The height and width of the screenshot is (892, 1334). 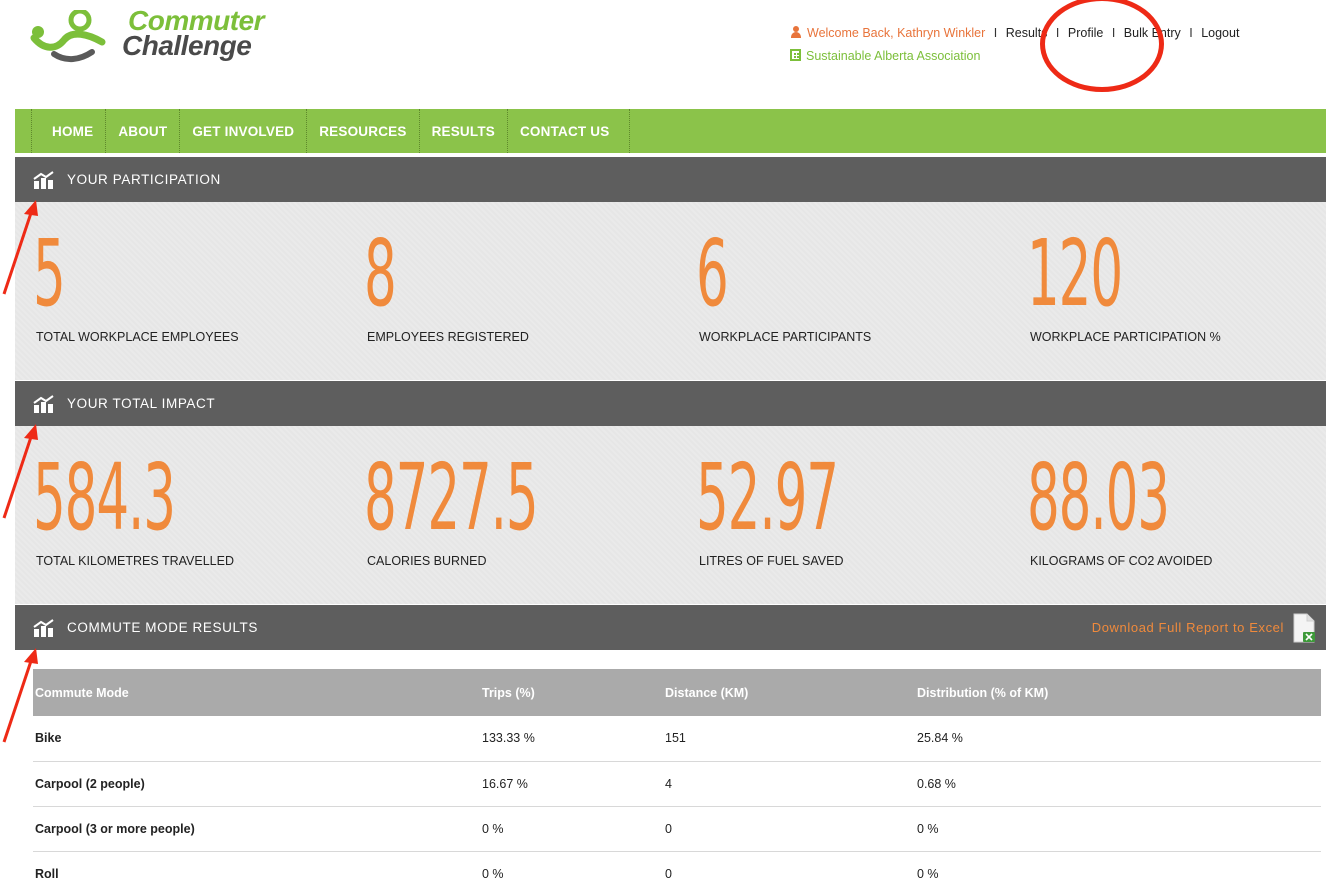 What do you see at coordinates (68, 36) in the screenshot?
I see `commuter-runner-icon` at bounding box center [68, 36].